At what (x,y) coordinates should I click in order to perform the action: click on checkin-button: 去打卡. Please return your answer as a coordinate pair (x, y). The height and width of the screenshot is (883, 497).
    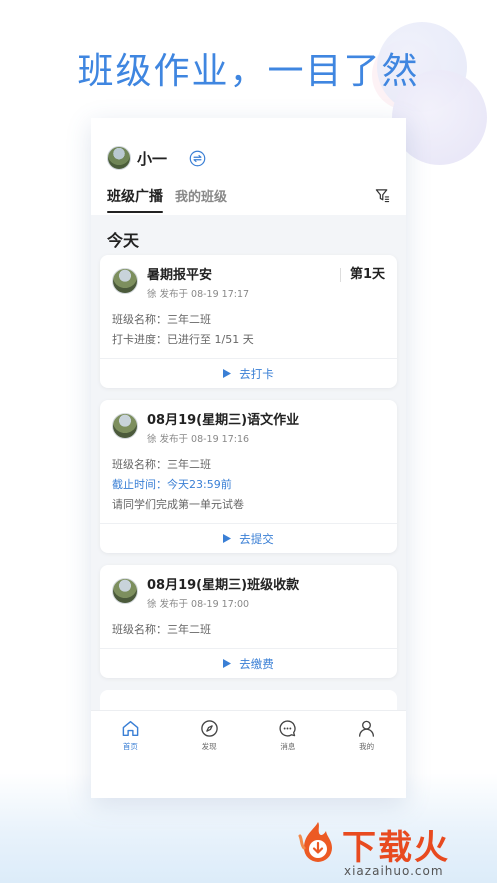
    Looking at the image, I should click on (248, 373).